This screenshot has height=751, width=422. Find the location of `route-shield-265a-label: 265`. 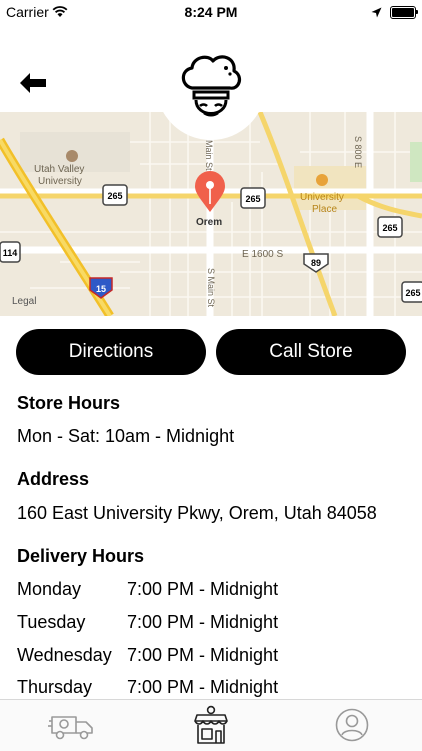

route-shield-265a-label: 265 is located at coordinates (114, 196).